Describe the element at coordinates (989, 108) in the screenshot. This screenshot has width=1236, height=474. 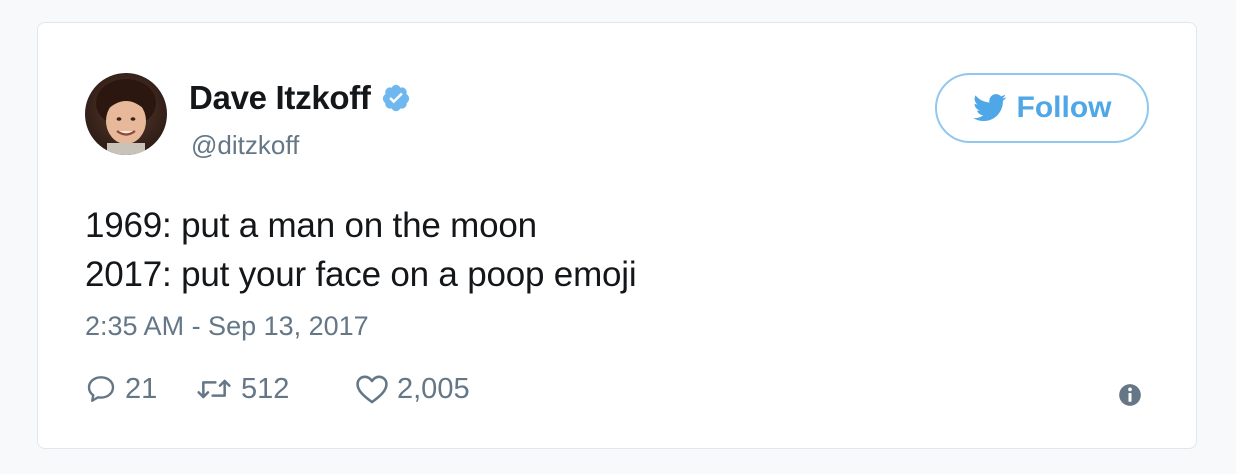
I see `twitter-bird-icon` at that location.